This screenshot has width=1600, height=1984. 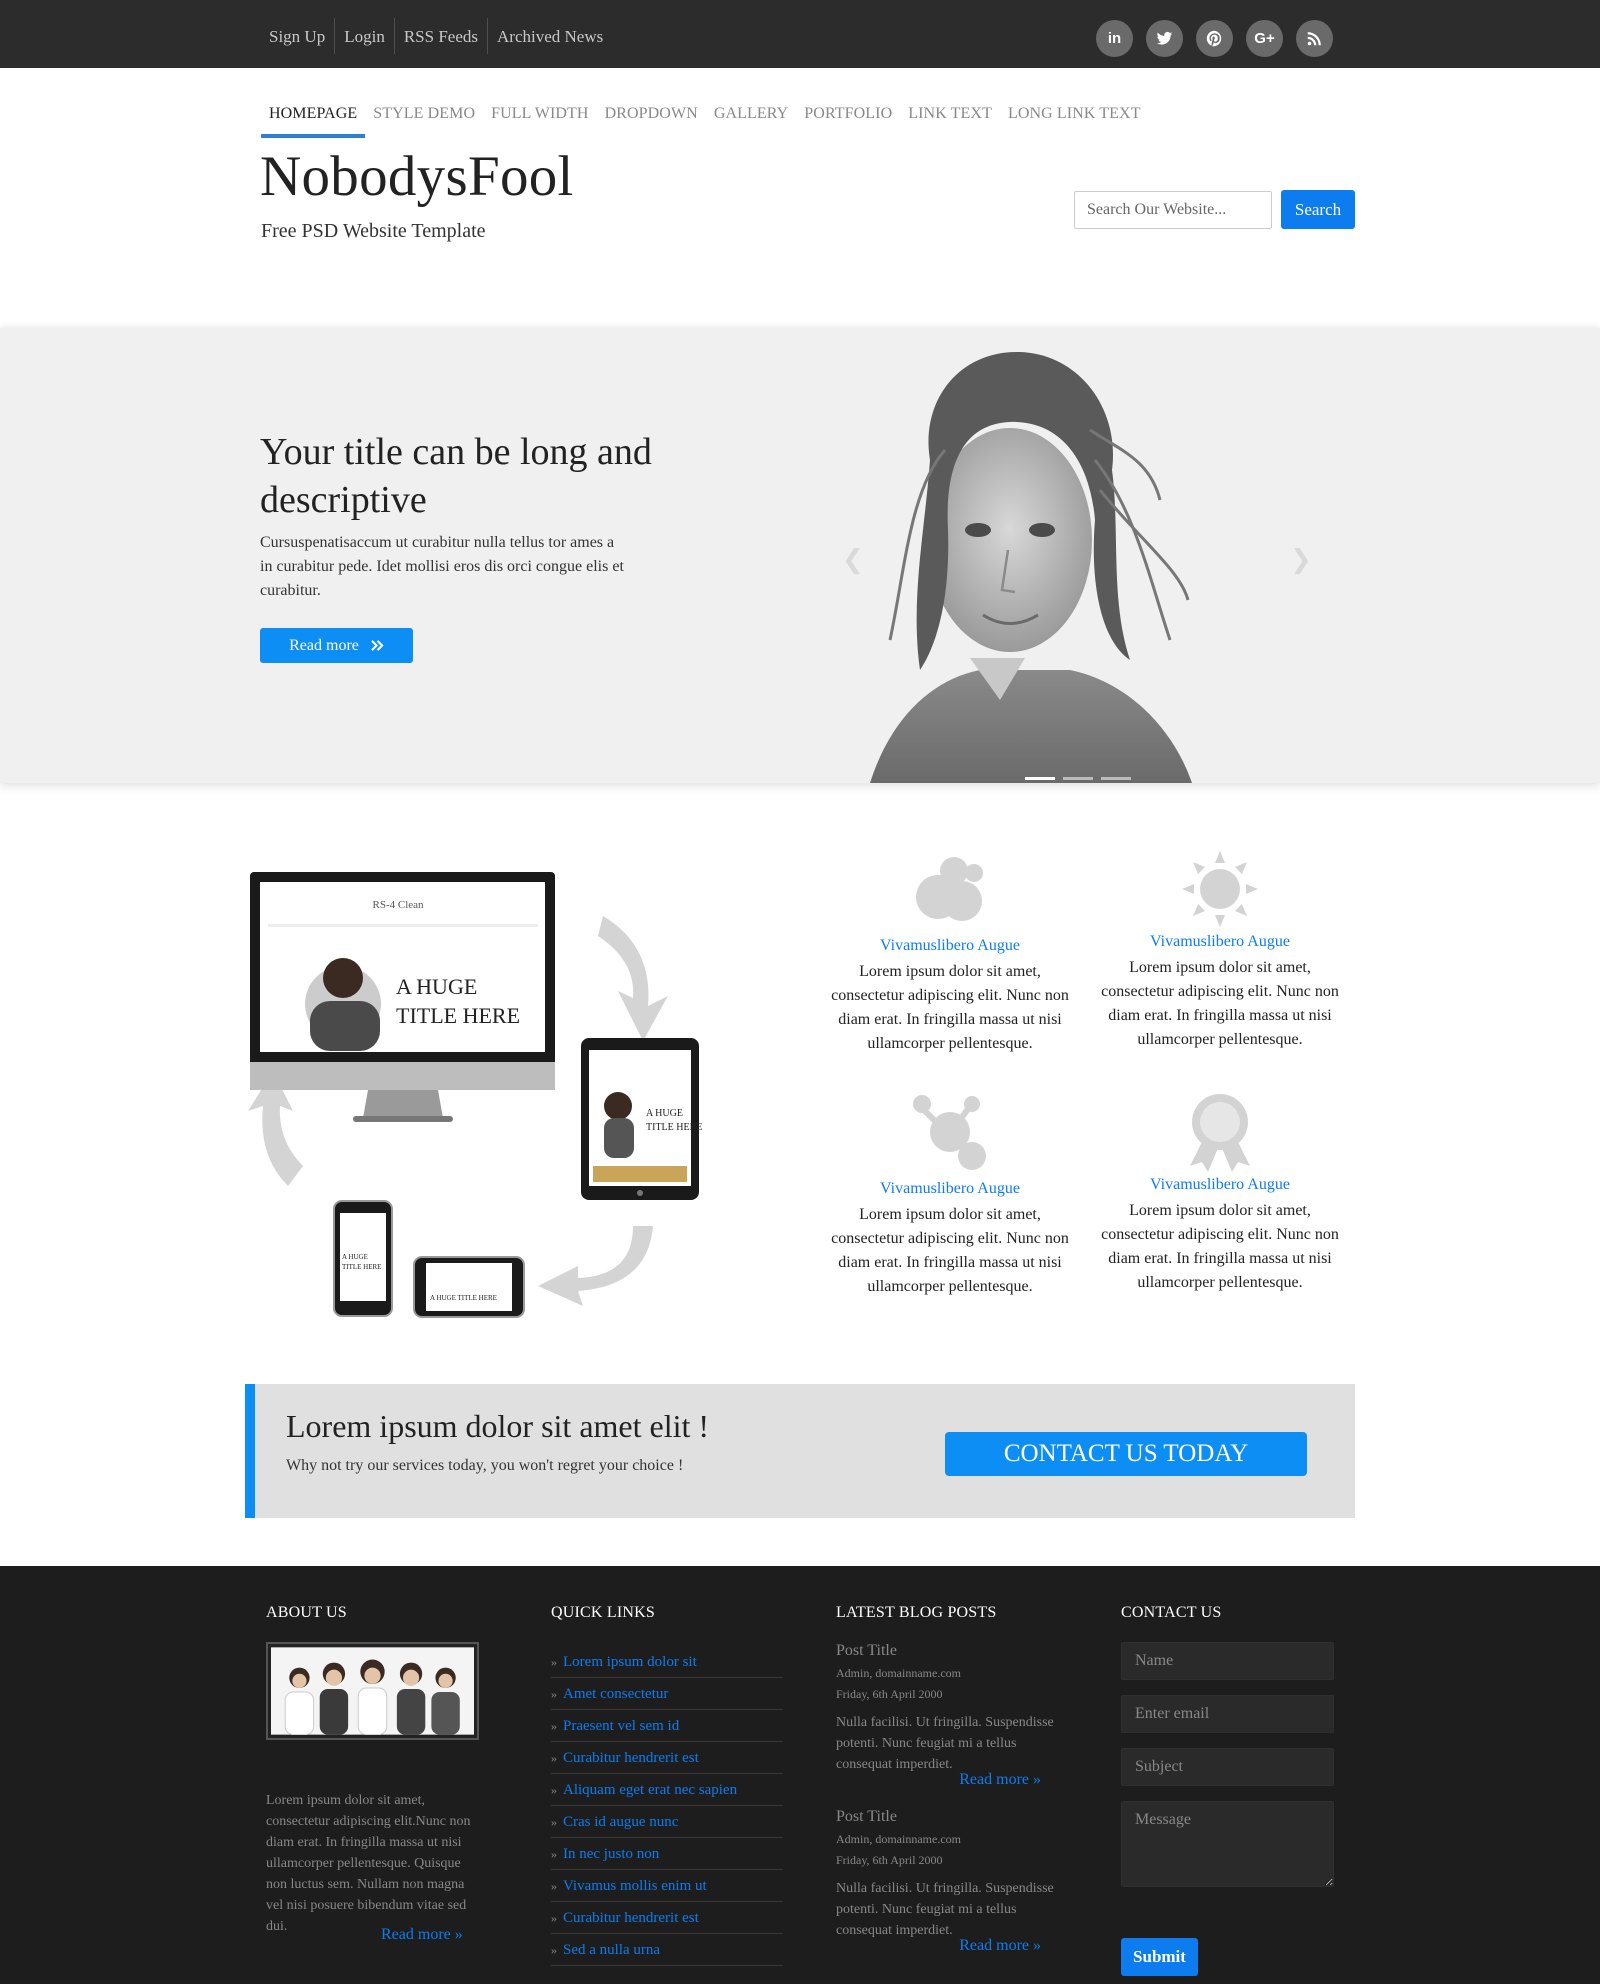 What do you see at coordinates (667, 1854) in the screenshot?
I see `list-item: » In nec justo non` at bounding box center [667, 1854].